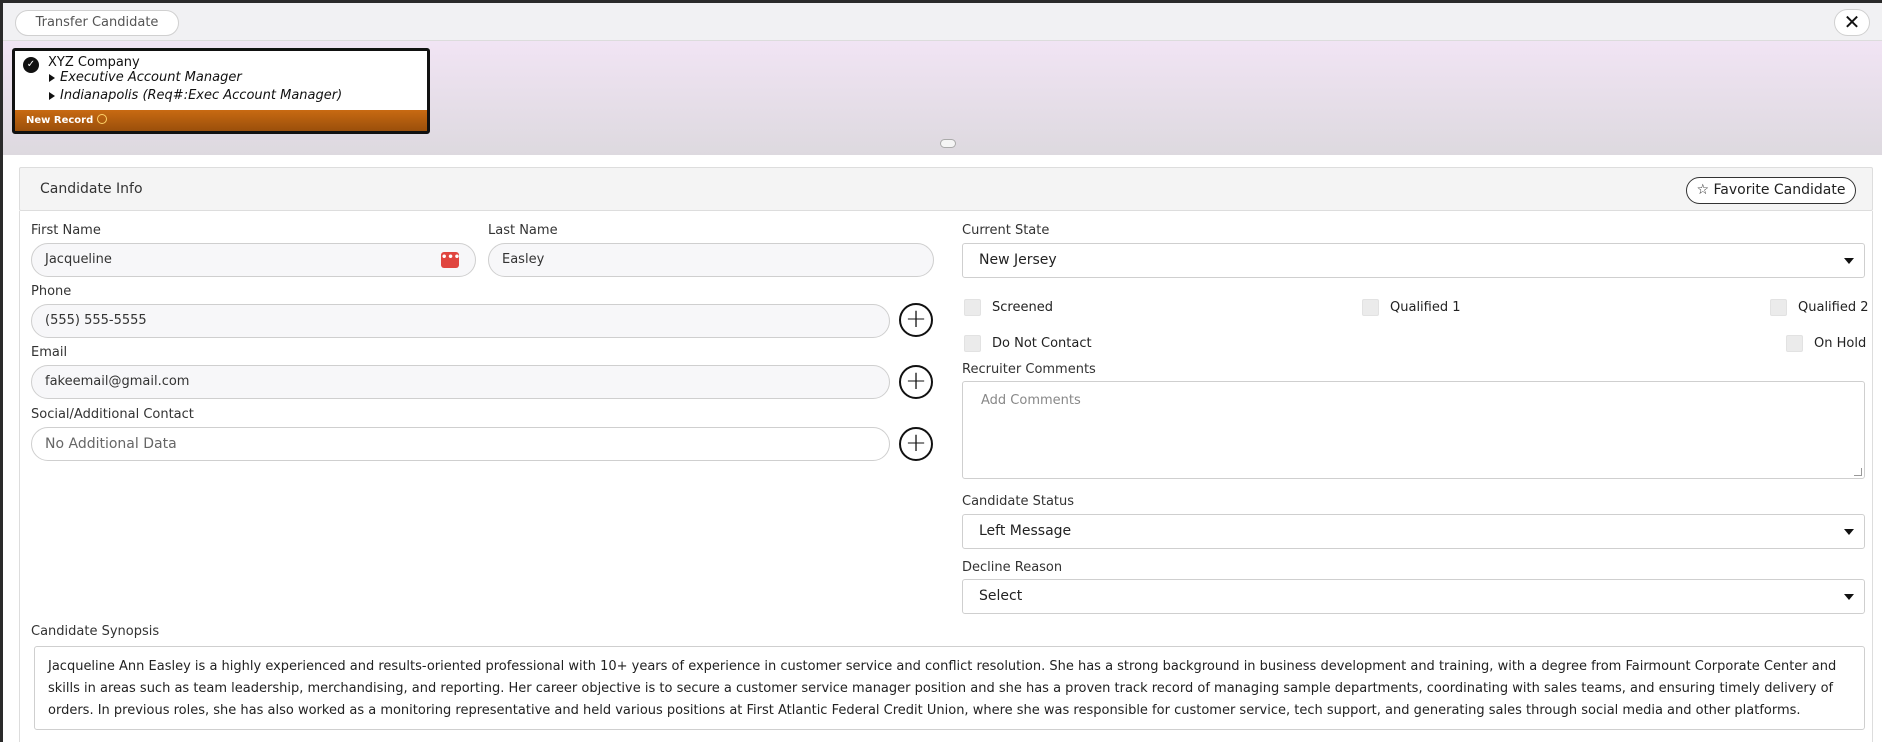 The height and width of the screenshot is (742, 1882). What do you see at coordinates (523, 230) in the screenshot?
I see `last-name-label: Last Name` at bounding box center [523, 230].